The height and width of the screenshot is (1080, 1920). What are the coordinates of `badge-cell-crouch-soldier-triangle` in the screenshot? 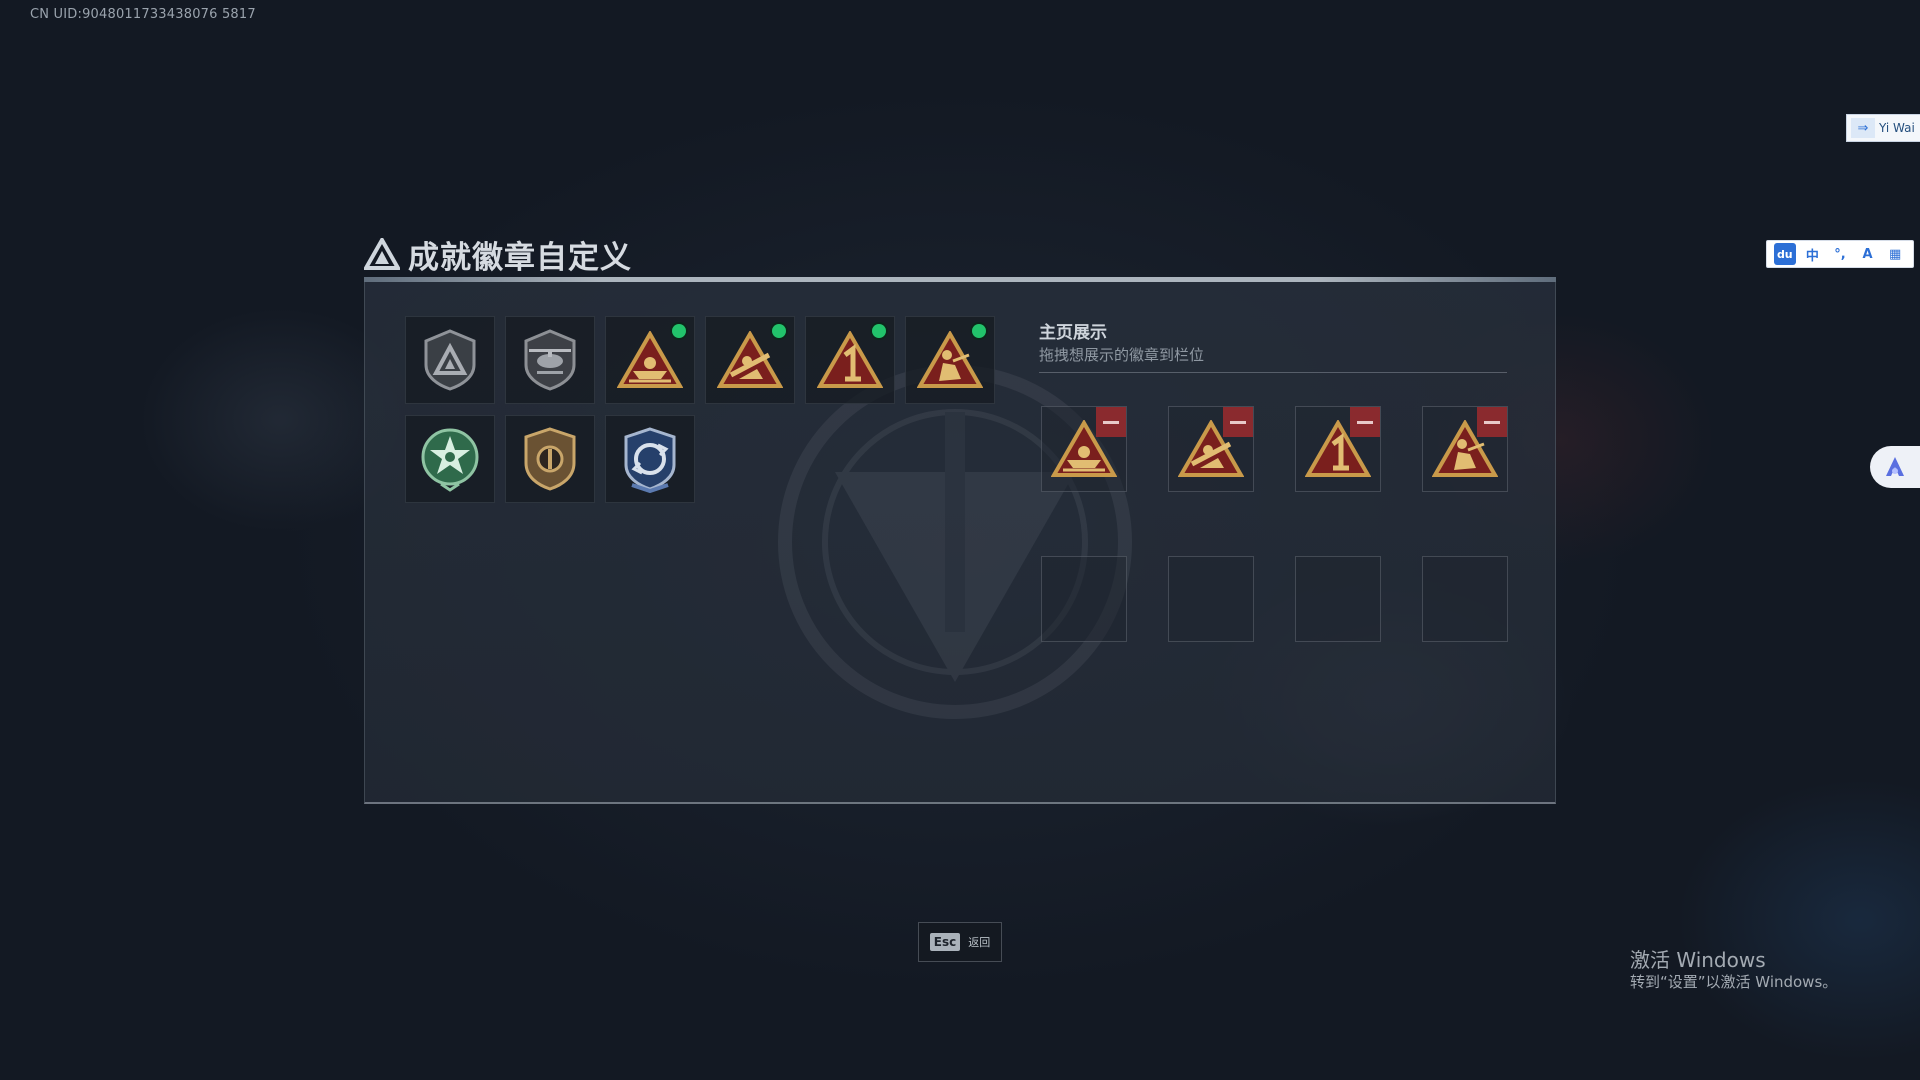 It's located at (950, 360).